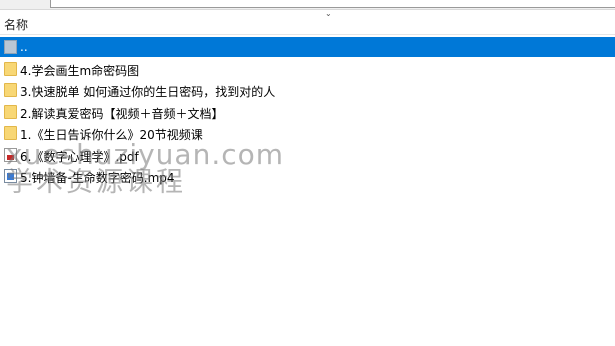 This screenshot has height=346, width=615. I want to click on file-name: .., so click(24, 47).